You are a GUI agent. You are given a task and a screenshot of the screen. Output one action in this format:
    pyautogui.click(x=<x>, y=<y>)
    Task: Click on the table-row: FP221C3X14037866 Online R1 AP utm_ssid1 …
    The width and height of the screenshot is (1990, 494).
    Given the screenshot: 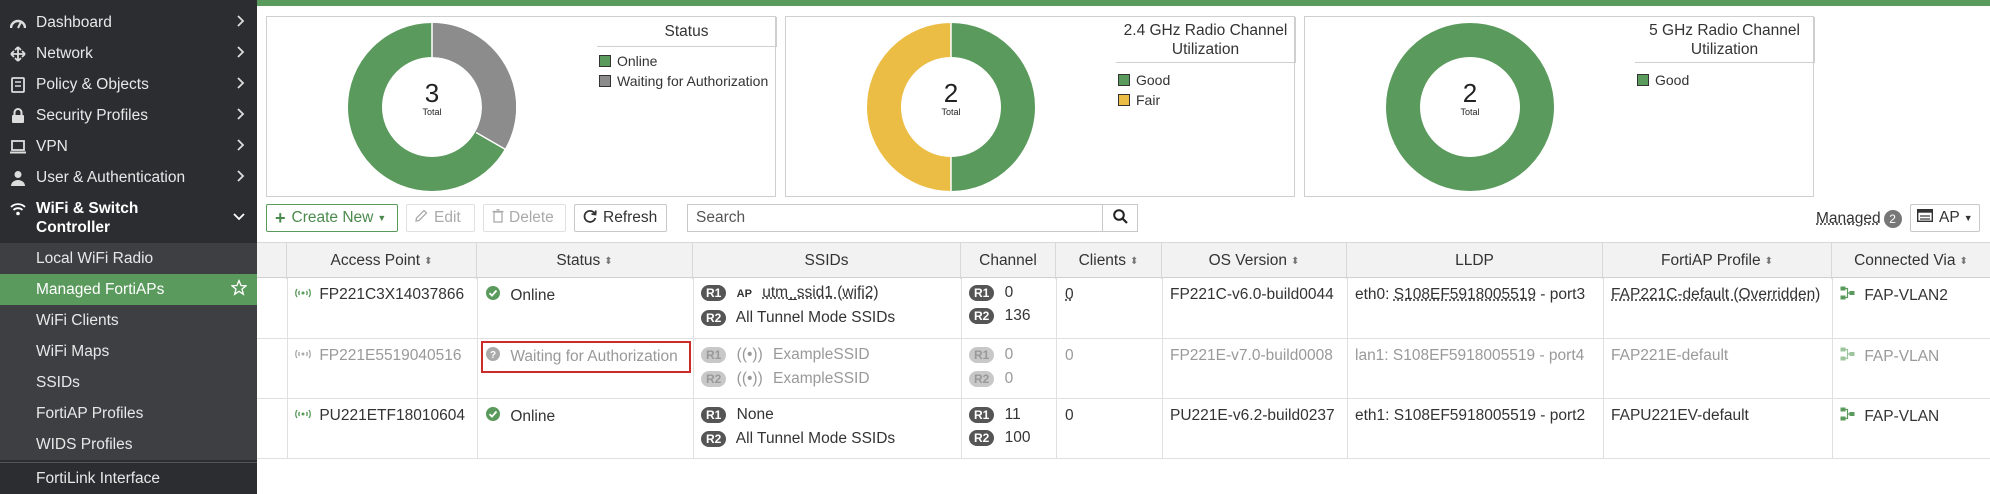 What is the action you would take?
    pyautogui.click(x=1123, y=308)
    